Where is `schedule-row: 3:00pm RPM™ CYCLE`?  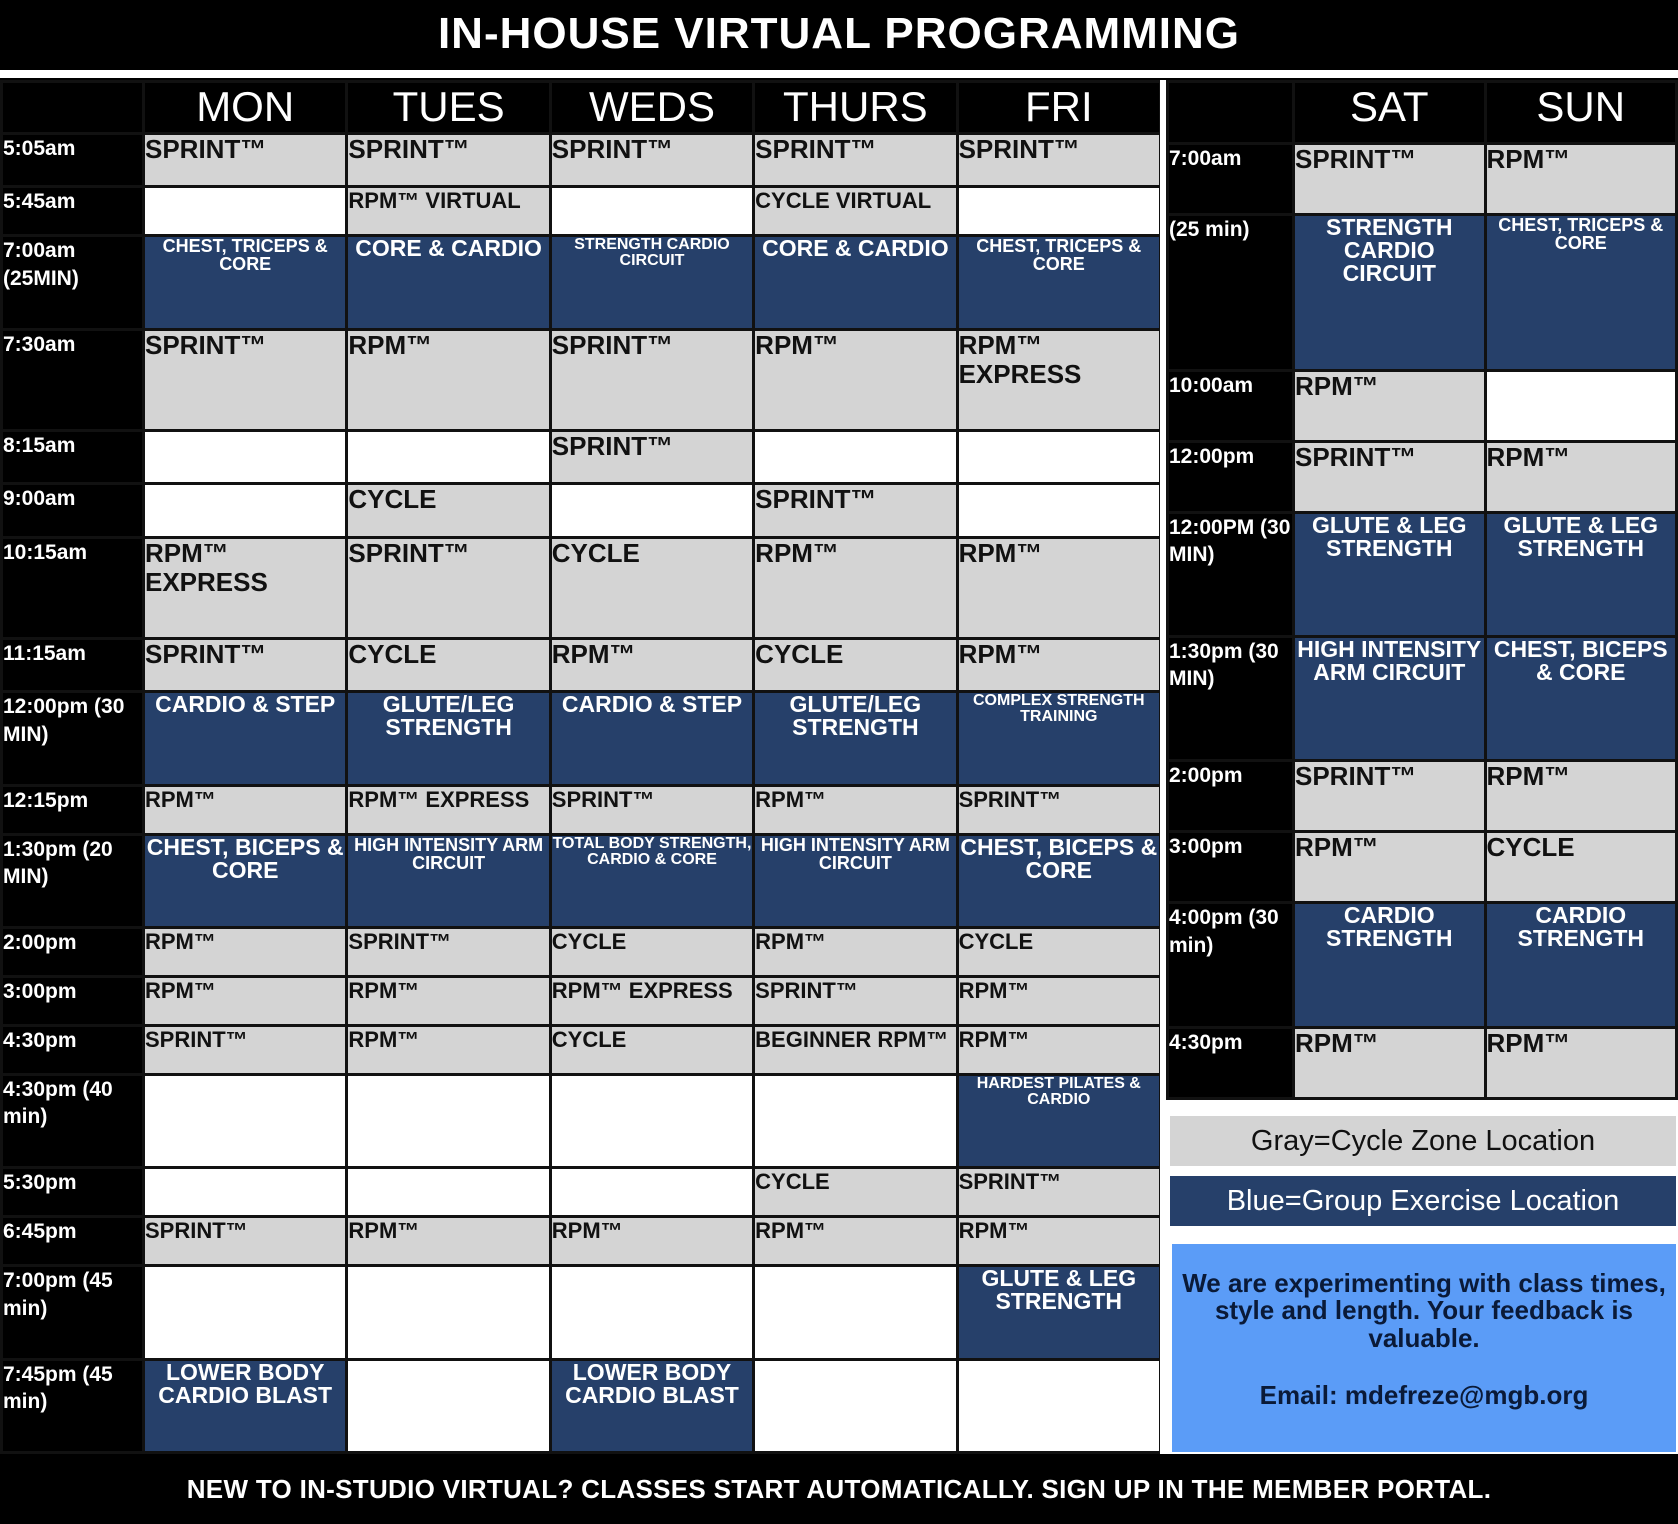 schedule-row: 3:00pm RPM™ CYCLE is located at coordinates (1422, 867).